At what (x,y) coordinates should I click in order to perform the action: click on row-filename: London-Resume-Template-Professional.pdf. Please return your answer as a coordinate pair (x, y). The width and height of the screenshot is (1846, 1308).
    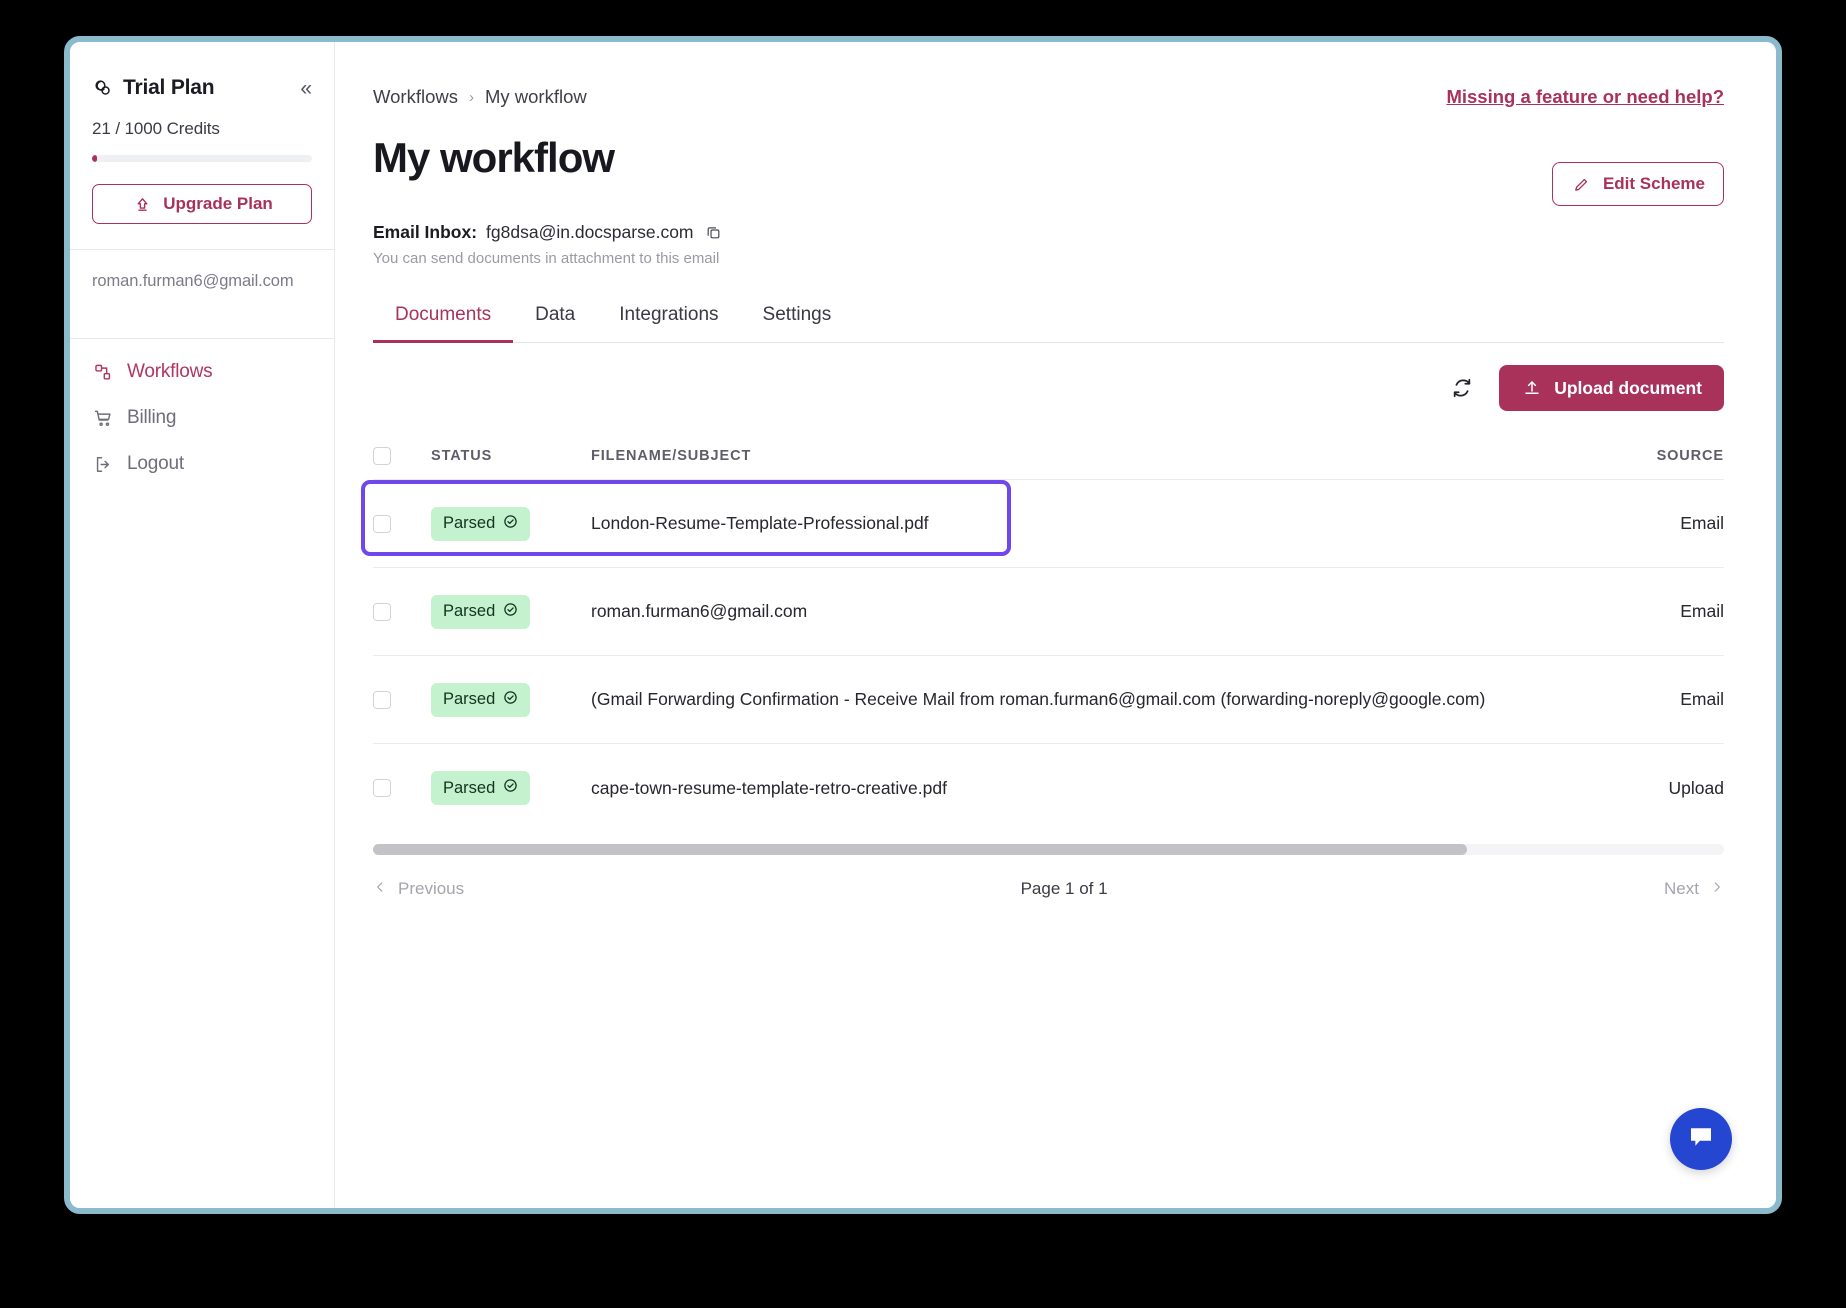
    Looking at the image, I should click on (760, 523).